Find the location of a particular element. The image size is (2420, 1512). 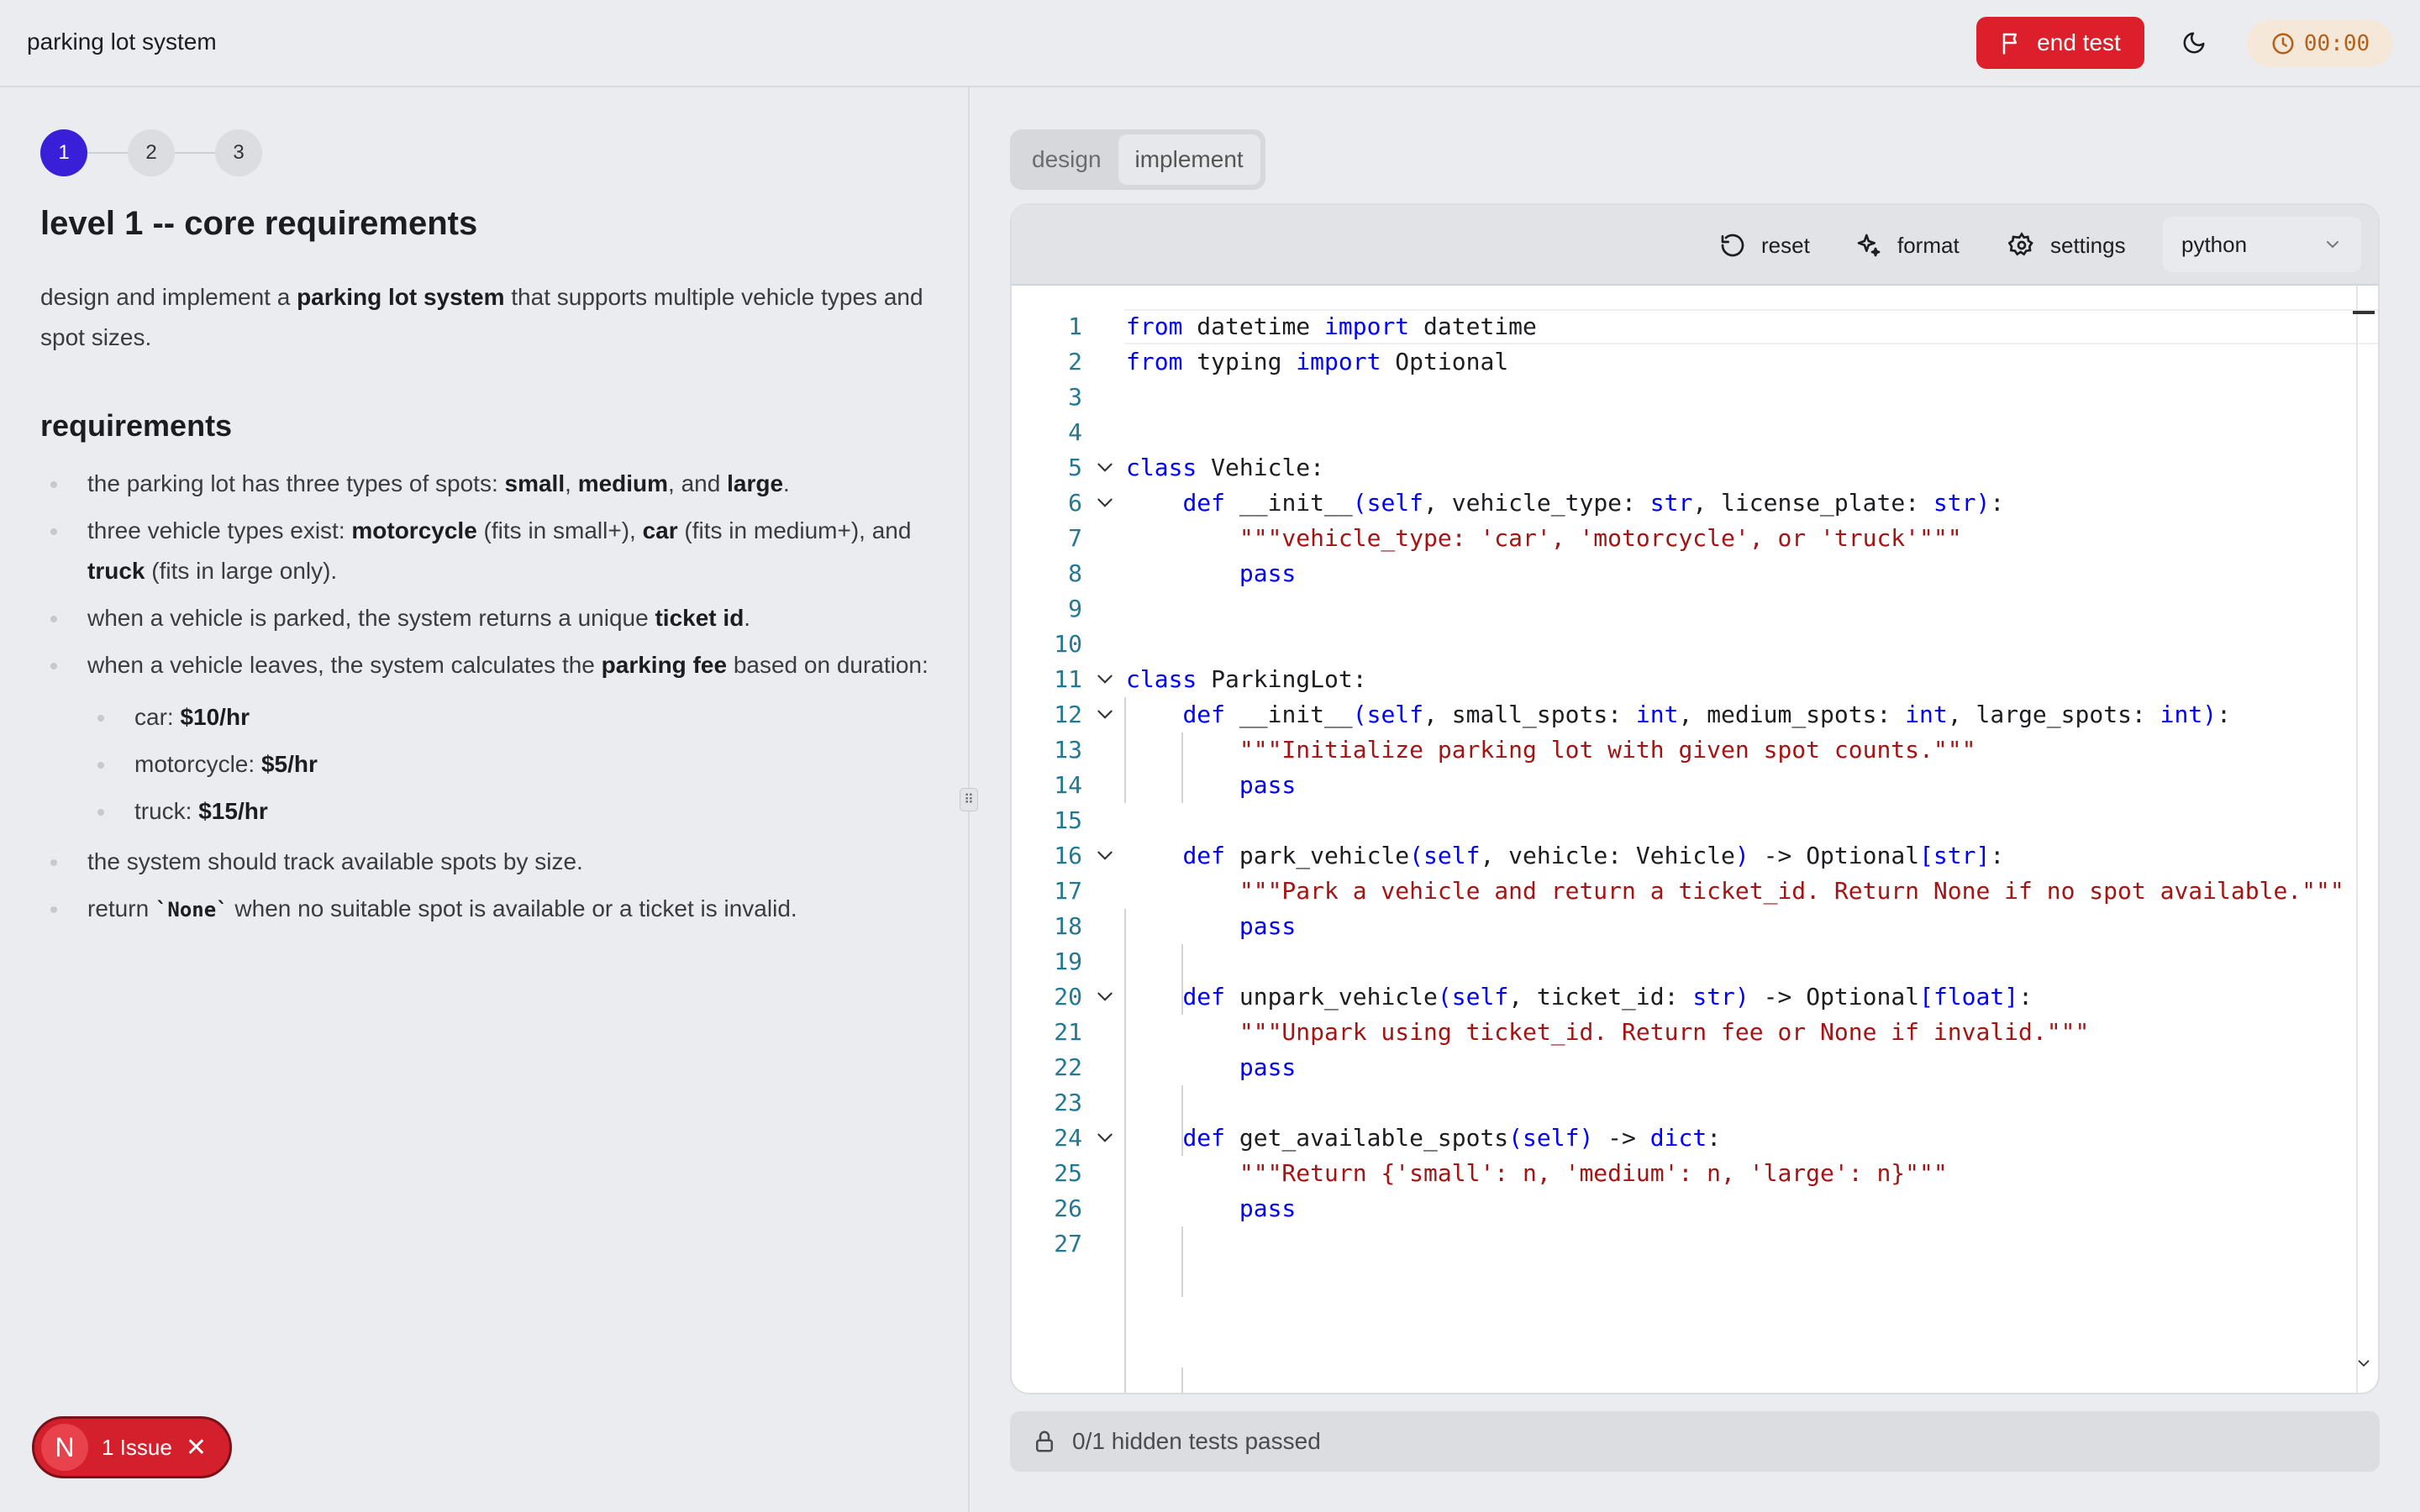

code-line: 22 pass is located at coordinates (1695, 1067).